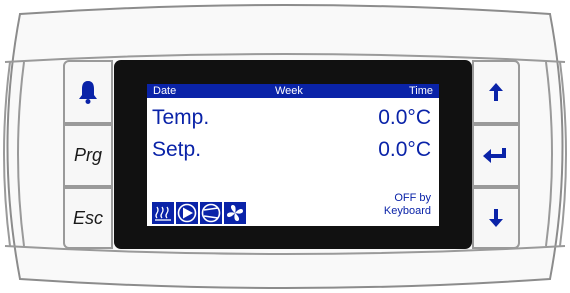  I want to click on header-time: Time, so click(420, 91).